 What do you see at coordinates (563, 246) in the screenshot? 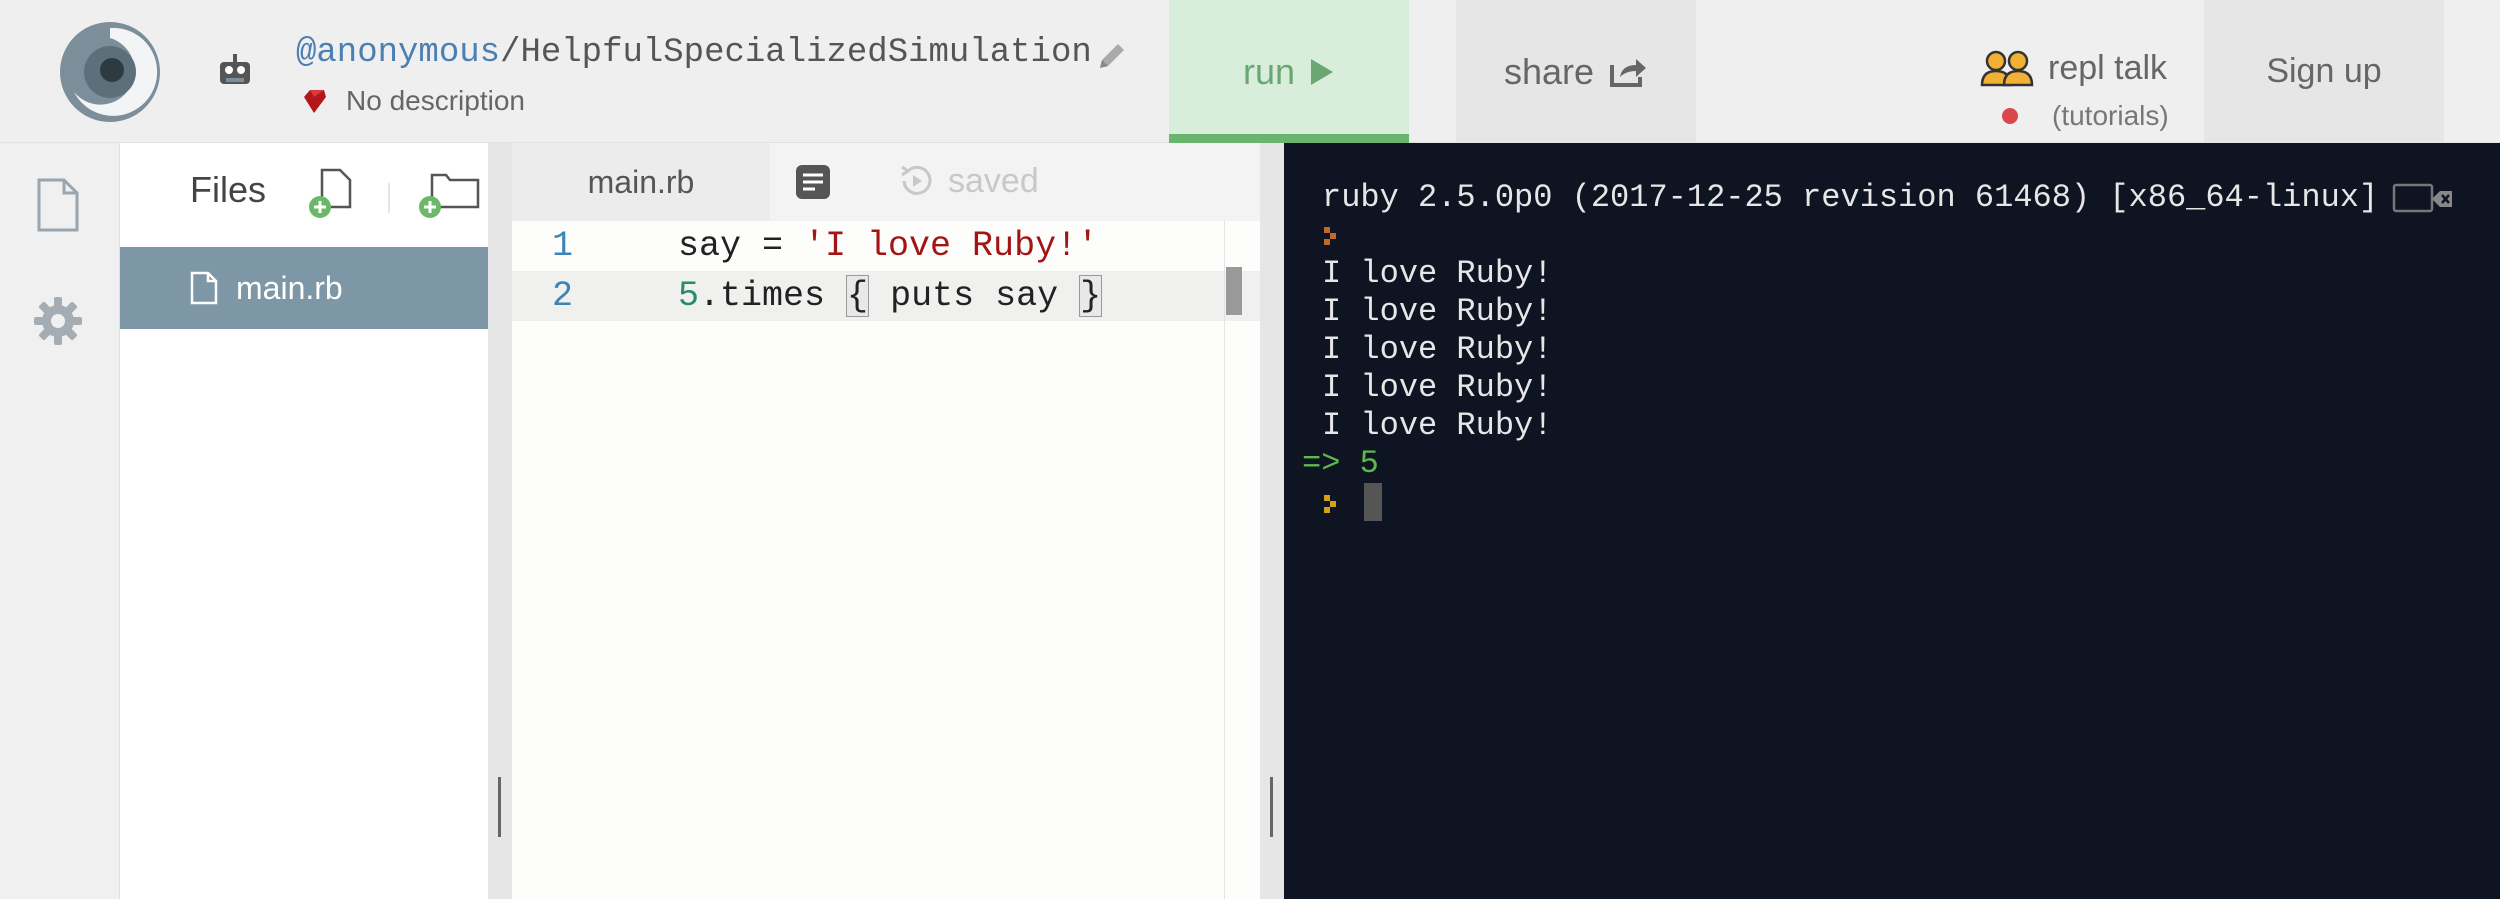
I see `line-number: 1` at bounding box center [563, 246].